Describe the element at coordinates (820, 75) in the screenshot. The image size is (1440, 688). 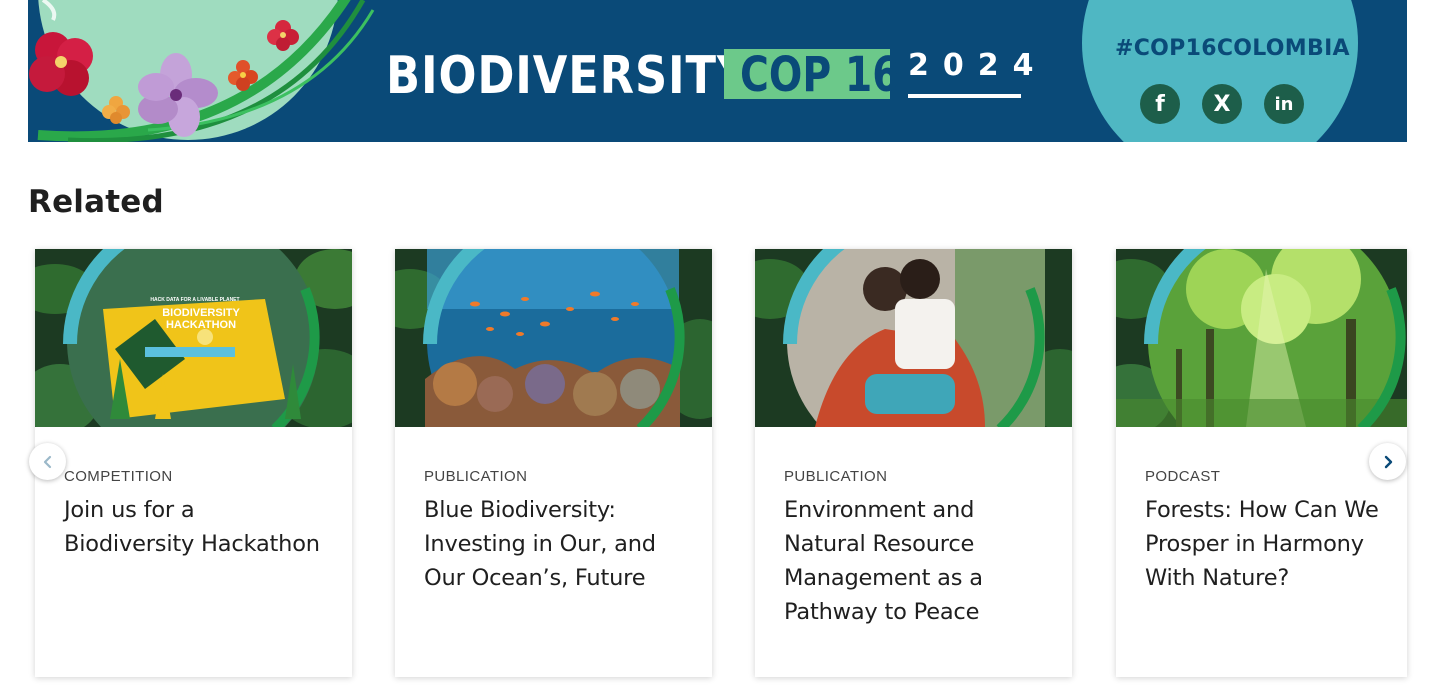
I see `cop-label: COP 16` at that location.